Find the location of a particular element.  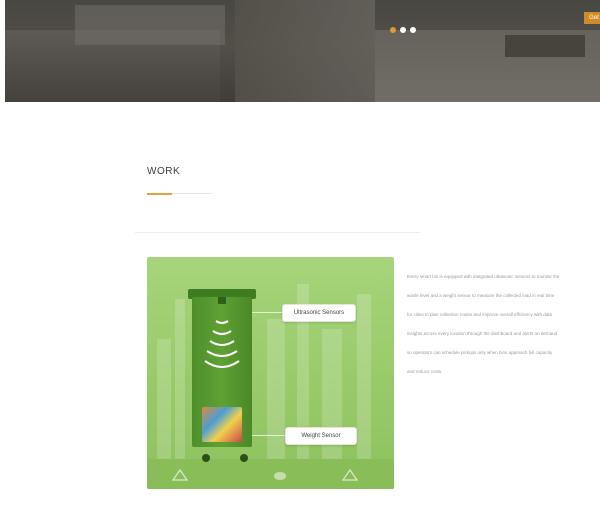

trash-contents is located at coordinates (222, 424).